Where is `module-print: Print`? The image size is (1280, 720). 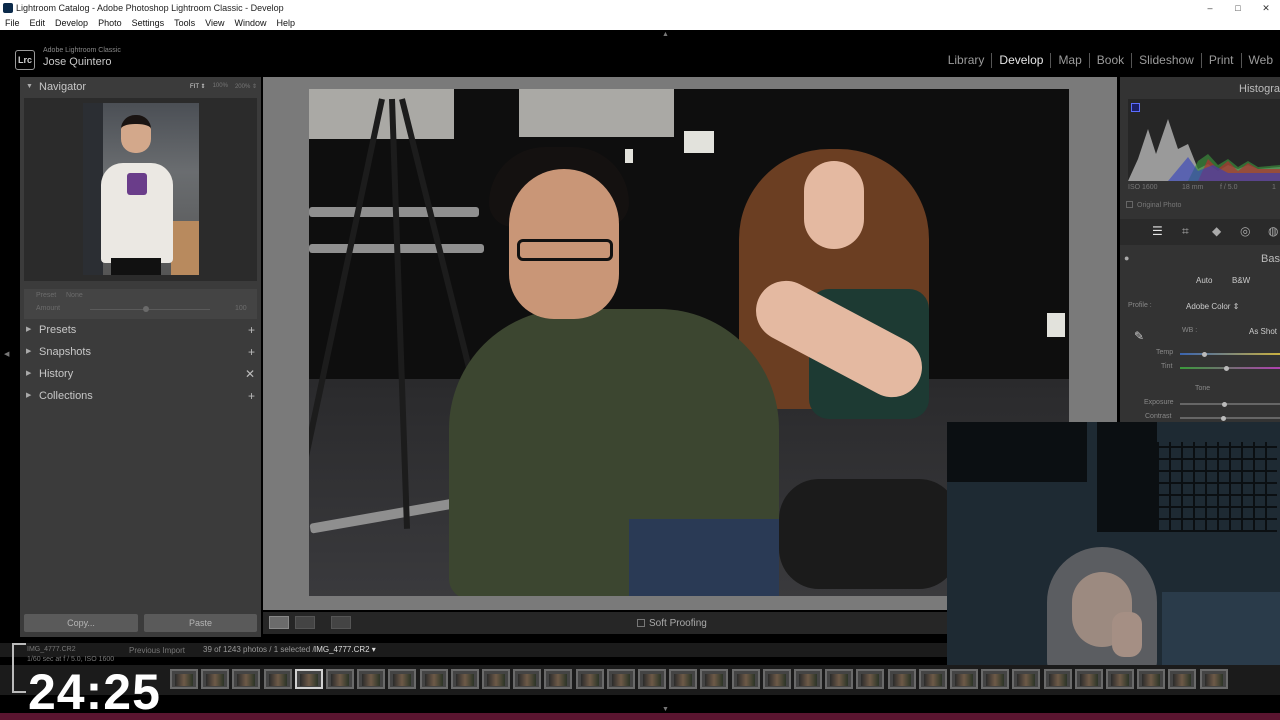 module-print: Print is located at coordinates (1222, 60).